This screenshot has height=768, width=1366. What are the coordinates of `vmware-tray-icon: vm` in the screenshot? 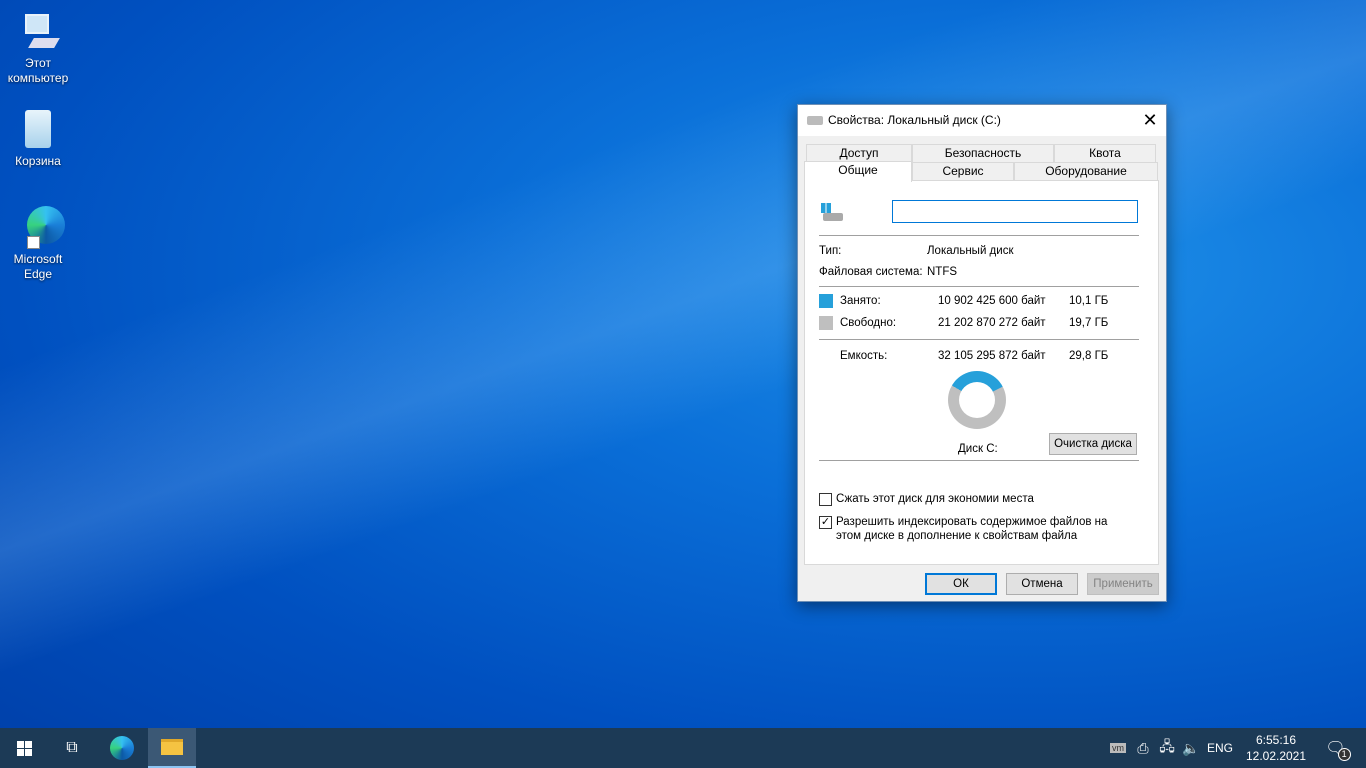 It's located at (1118, 748).